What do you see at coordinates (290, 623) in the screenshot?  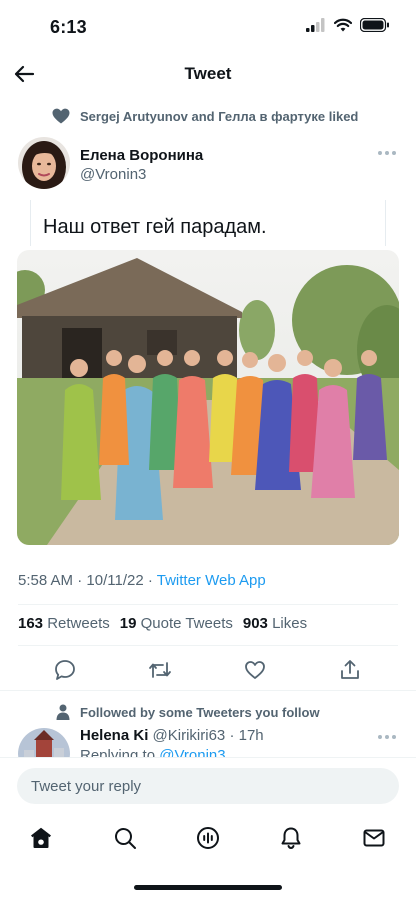 I see `likes-label: Likes` at bounding box center [290, 623].